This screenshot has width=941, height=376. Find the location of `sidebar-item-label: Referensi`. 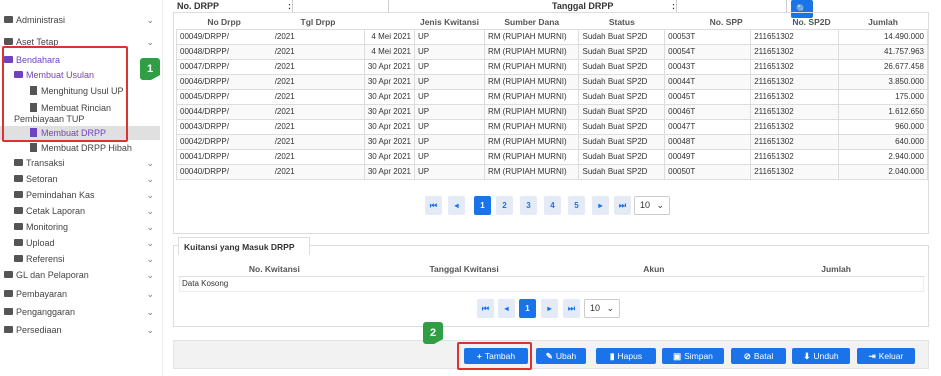

sidebar-item-label: Referensi is located at coordinates (45, 259).